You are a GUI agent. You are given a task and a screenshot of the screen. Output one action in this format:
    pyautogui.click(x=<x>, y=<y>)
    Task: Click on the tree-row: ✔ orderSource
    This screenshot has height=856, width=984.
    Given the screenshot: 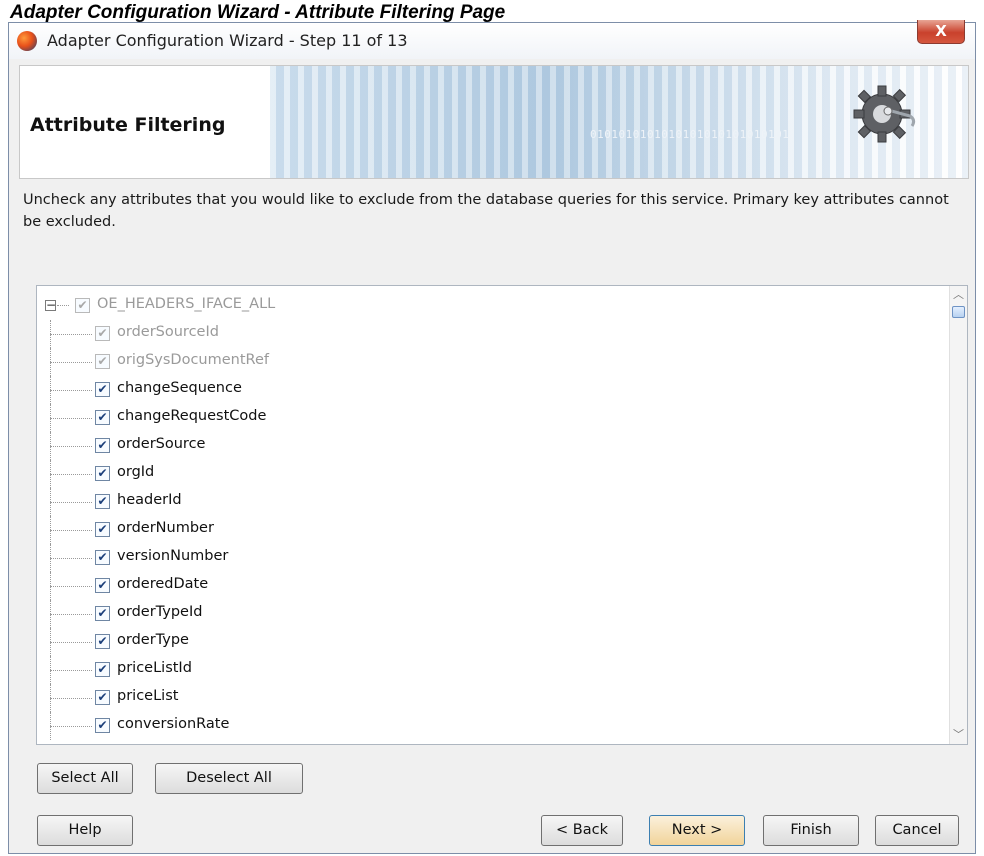 What is the action you would take?
    pyautogui.click(x=493, y=446)
    